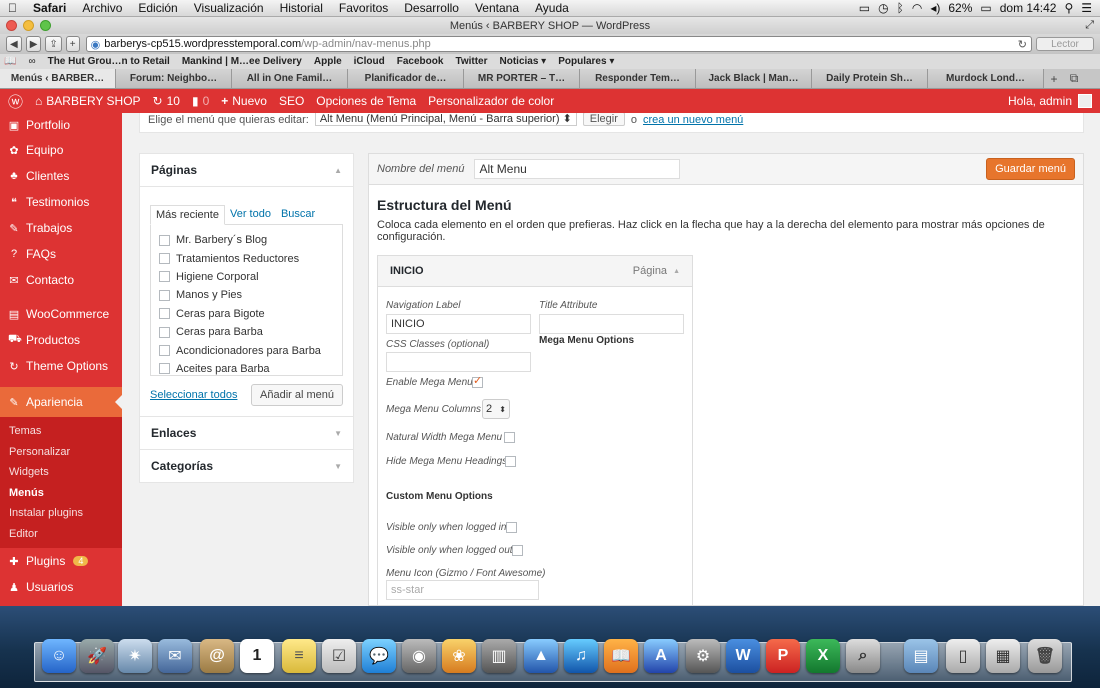 The height and width of the screenshot is (688, 1100). I want to click on submenu-instalar-plugins: Instalar plugins, so click(61, 513).